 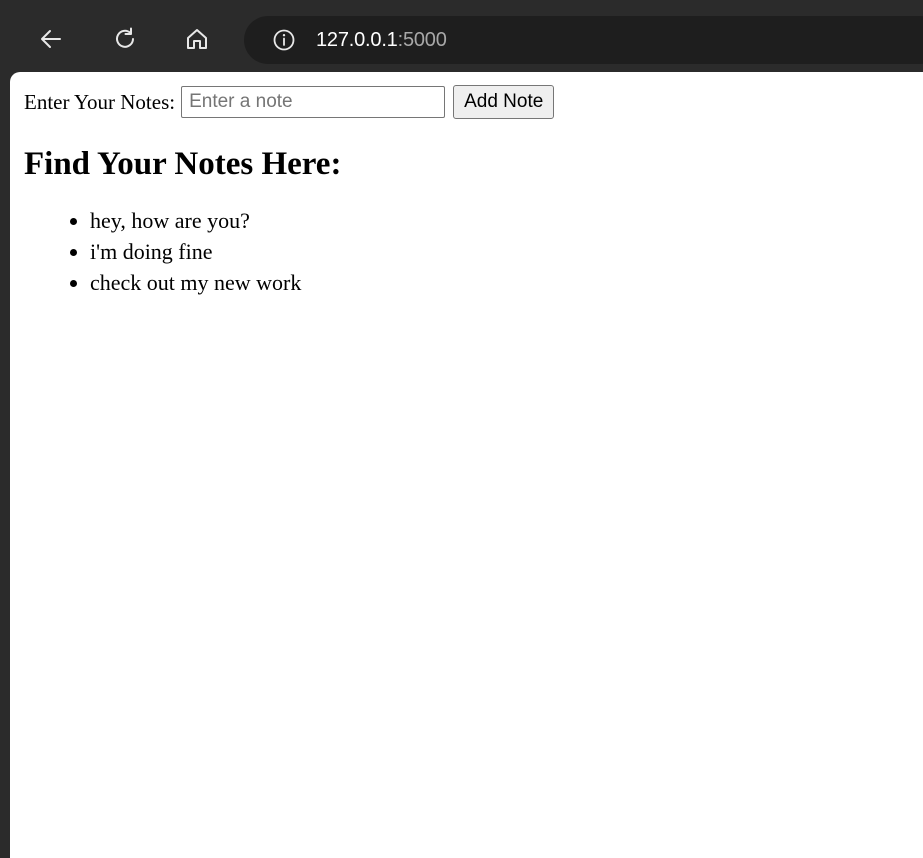 I want to click on back-button, so click(x=51, y=39).